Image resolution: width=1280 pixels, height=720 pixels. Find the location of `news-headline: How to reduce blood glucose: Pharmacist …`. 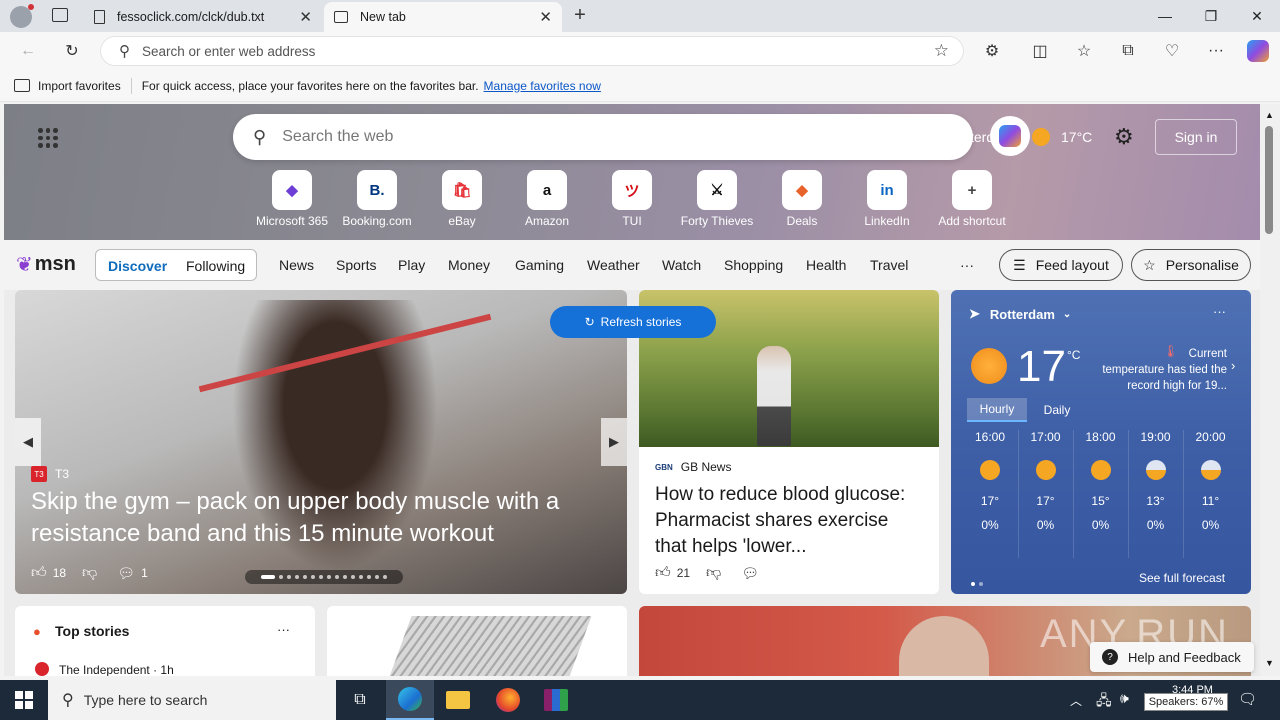

news-headline: How to reduce blood glucose: Pharmacist … is located at coordinates (790, 521).